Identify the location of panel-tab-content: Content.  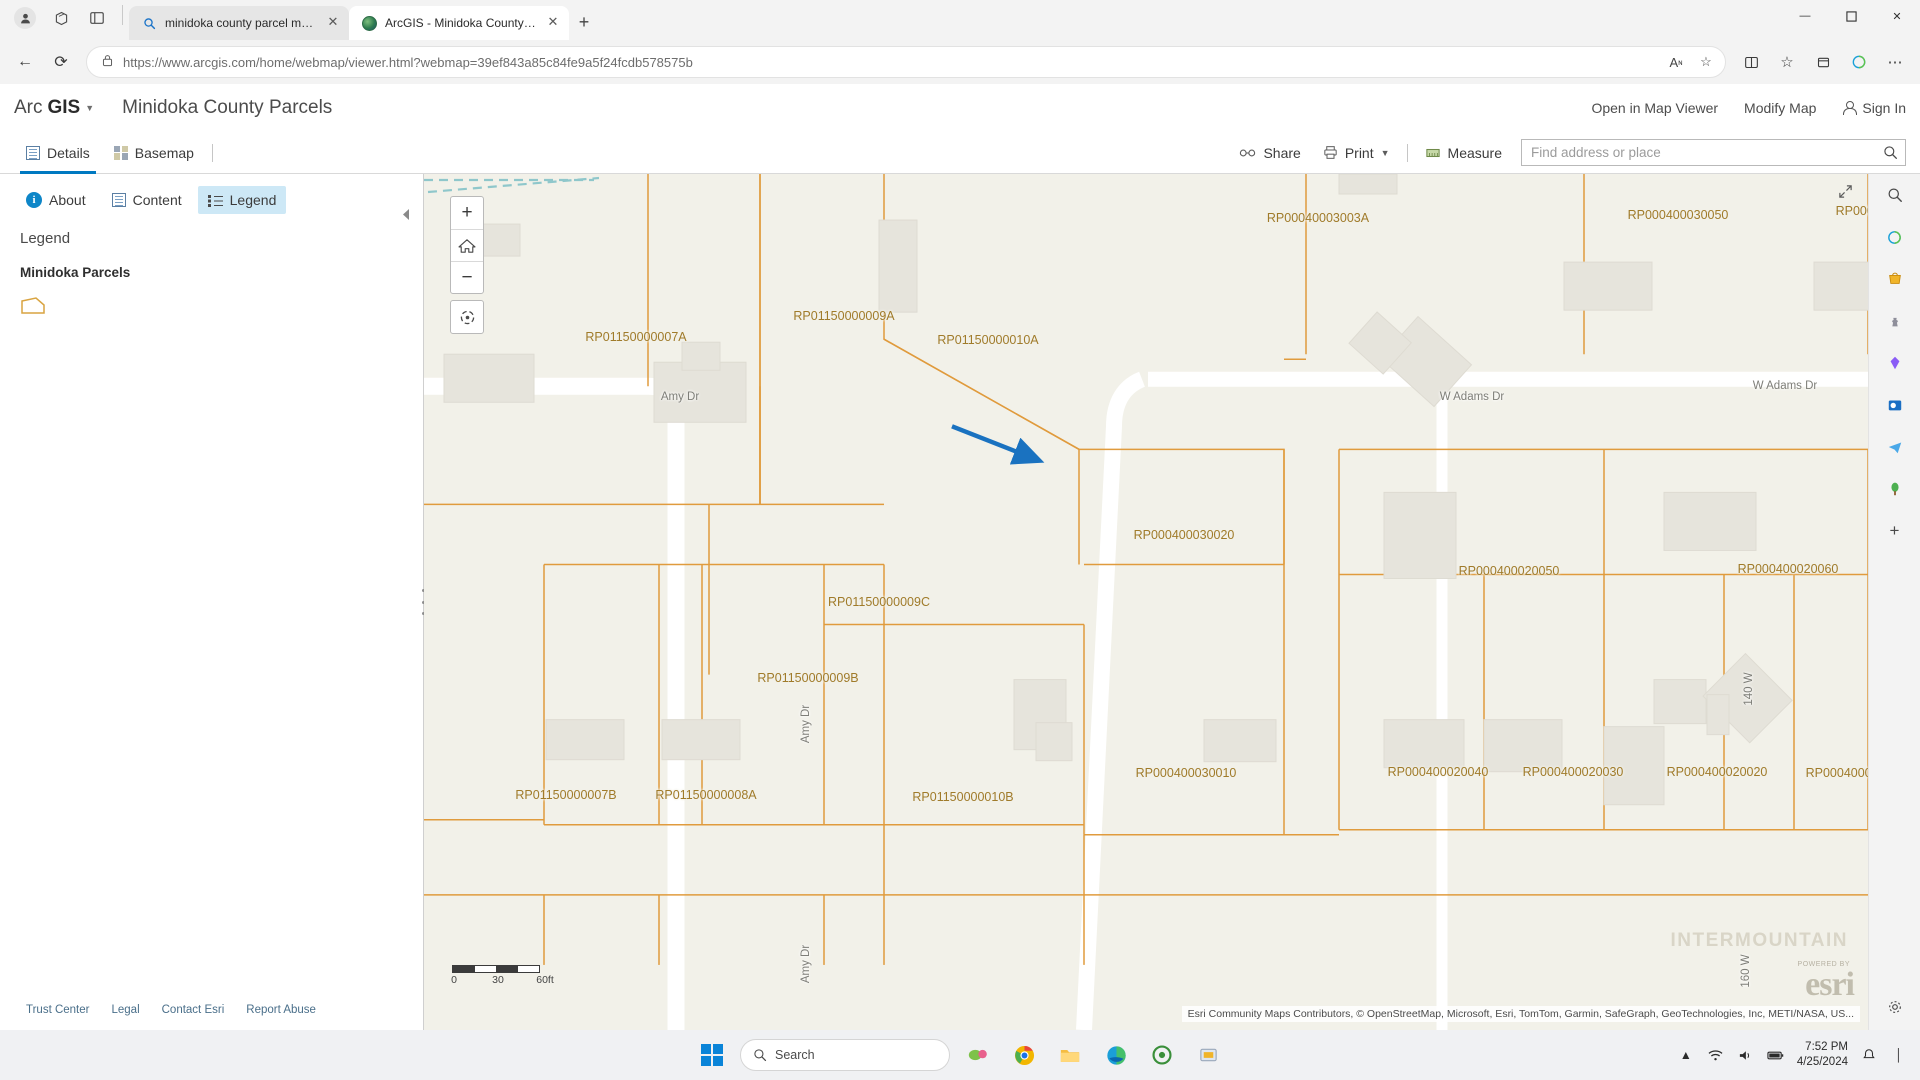
(147, 200).